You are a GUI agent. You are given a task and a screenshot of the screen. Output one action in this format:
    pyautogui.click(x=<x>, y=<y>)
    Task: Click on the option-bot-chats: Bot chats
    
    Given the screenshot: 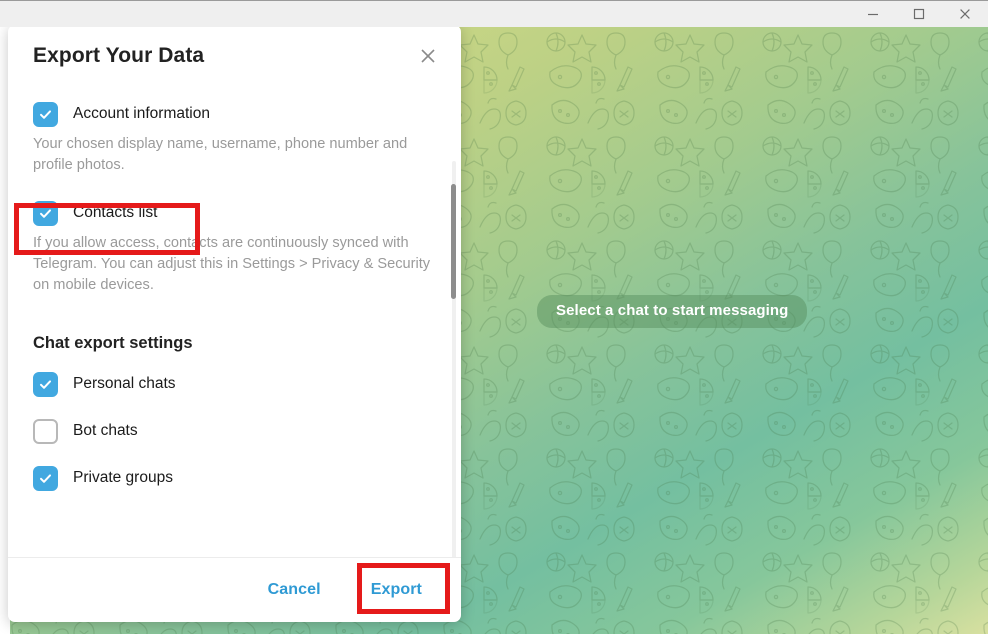 What is the action you would take?
    pyautogui.click(x=234, y=431)
    